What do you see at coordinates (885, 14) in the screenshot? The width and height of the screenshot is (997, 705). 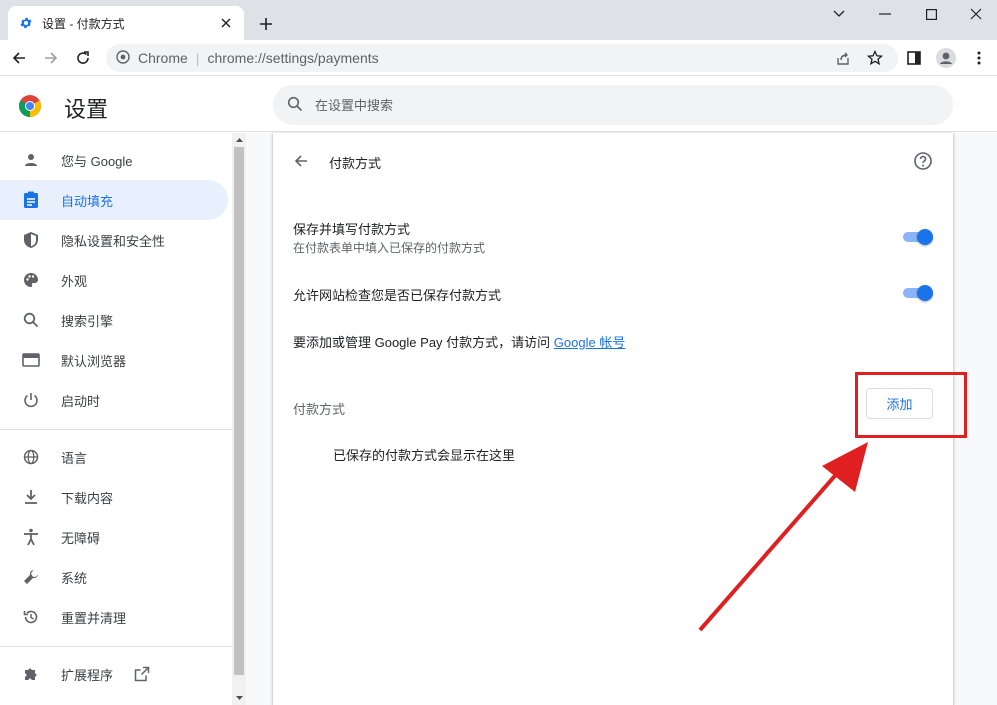 I see `minimize-button` at bounding box center [885, 14].